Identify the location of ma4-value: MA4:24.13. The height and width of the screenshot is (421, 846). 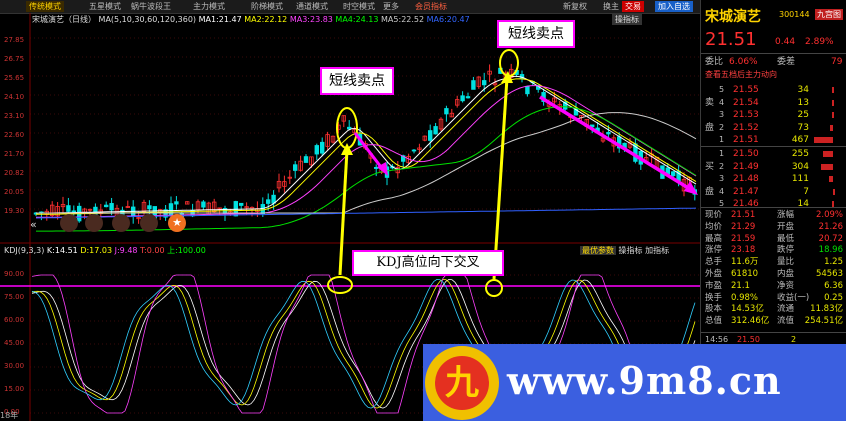
(357, 19).